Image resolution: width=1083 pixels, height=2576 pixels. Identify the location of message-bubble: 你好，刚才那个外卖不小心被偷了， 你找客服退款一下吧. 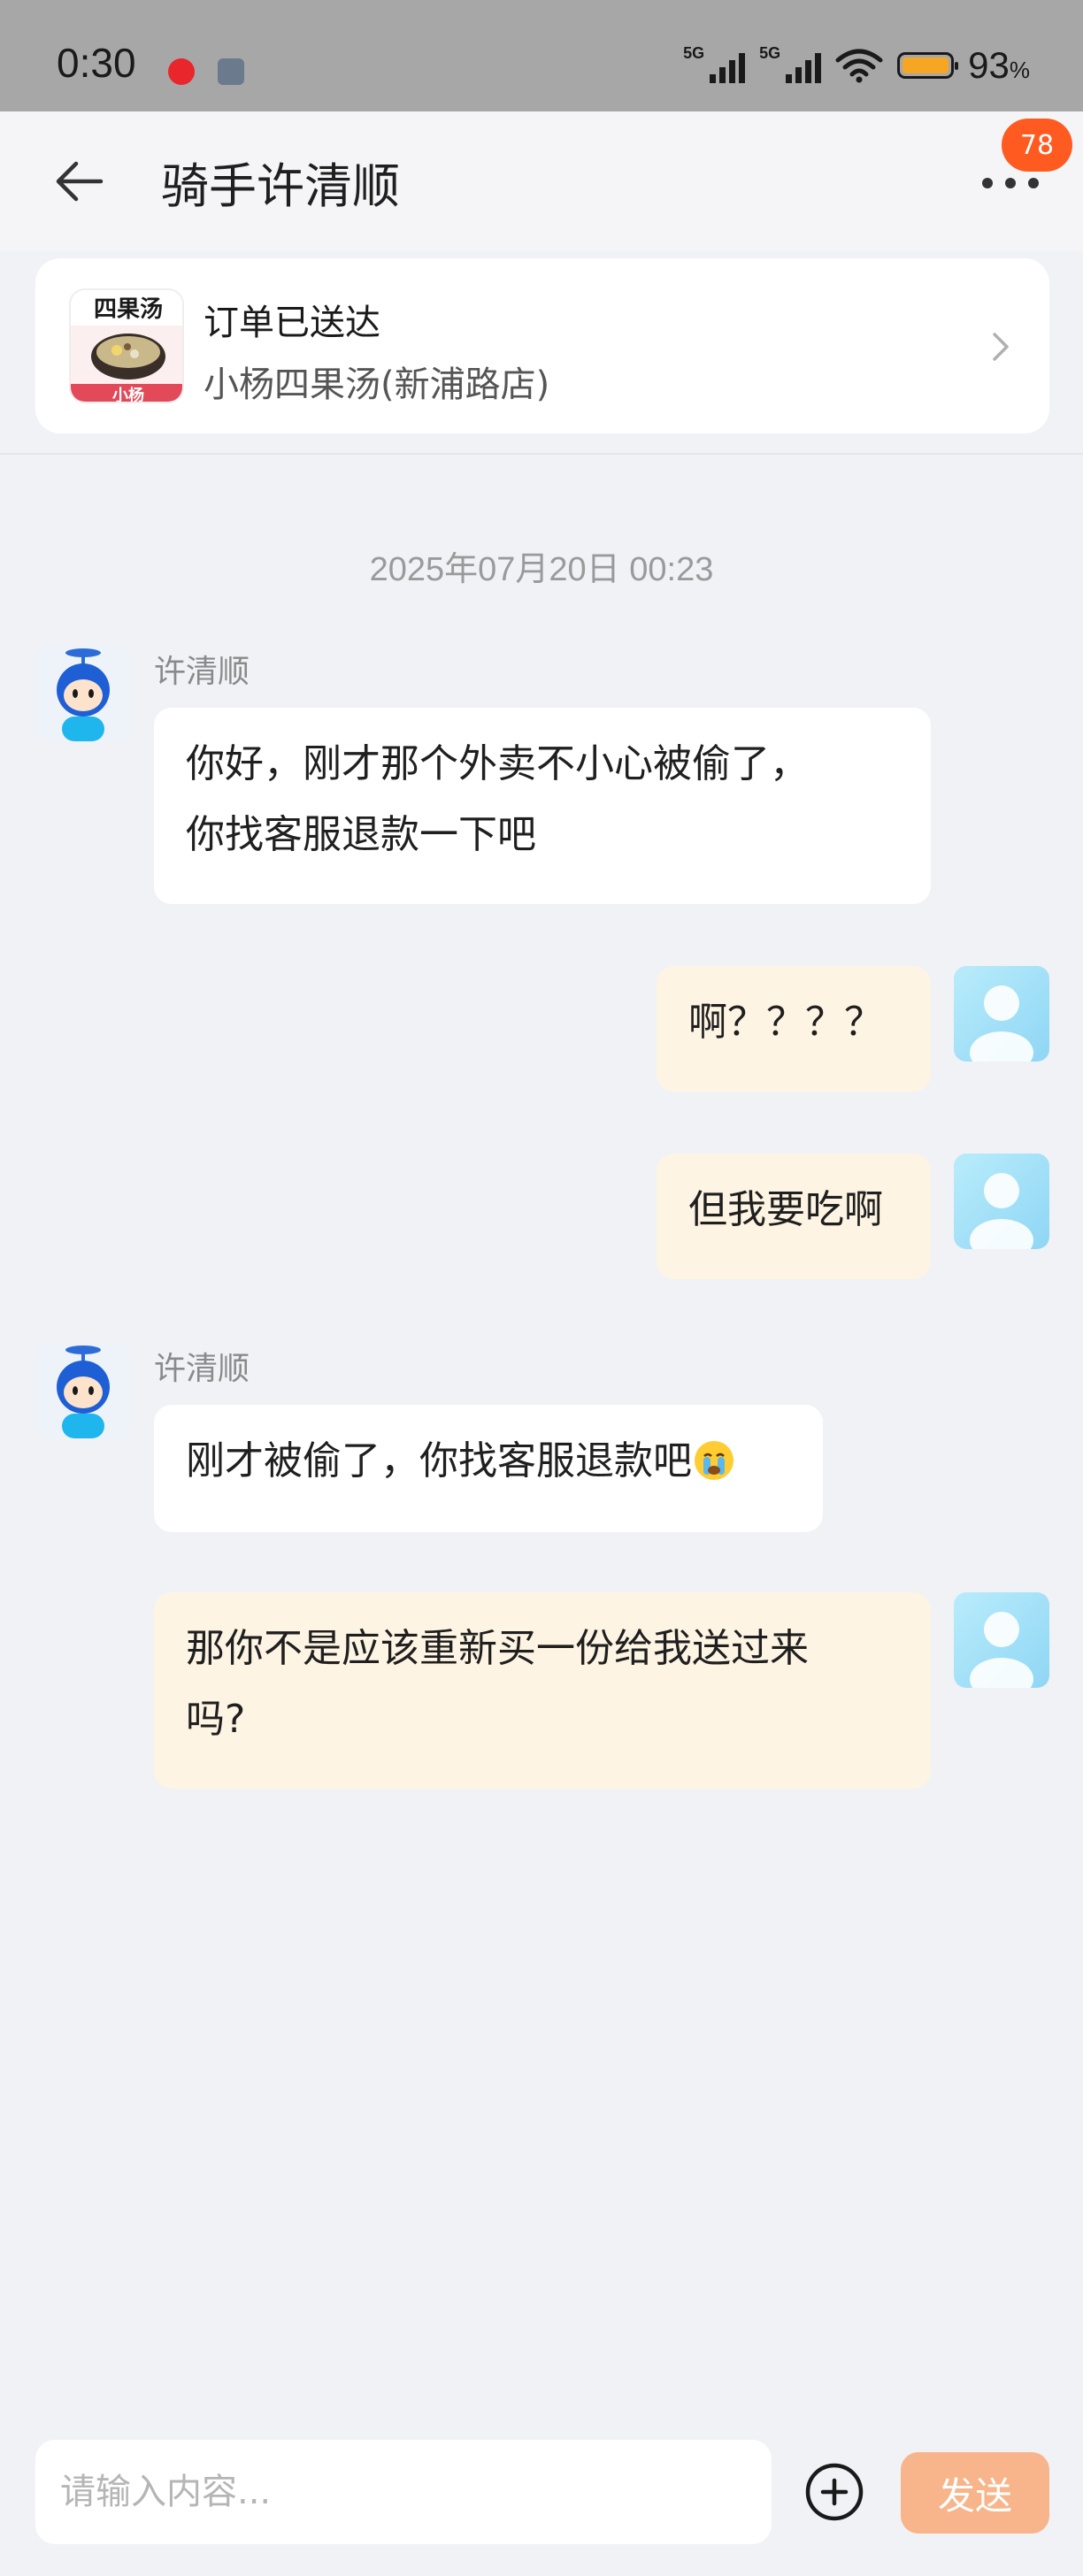
(542, 806).